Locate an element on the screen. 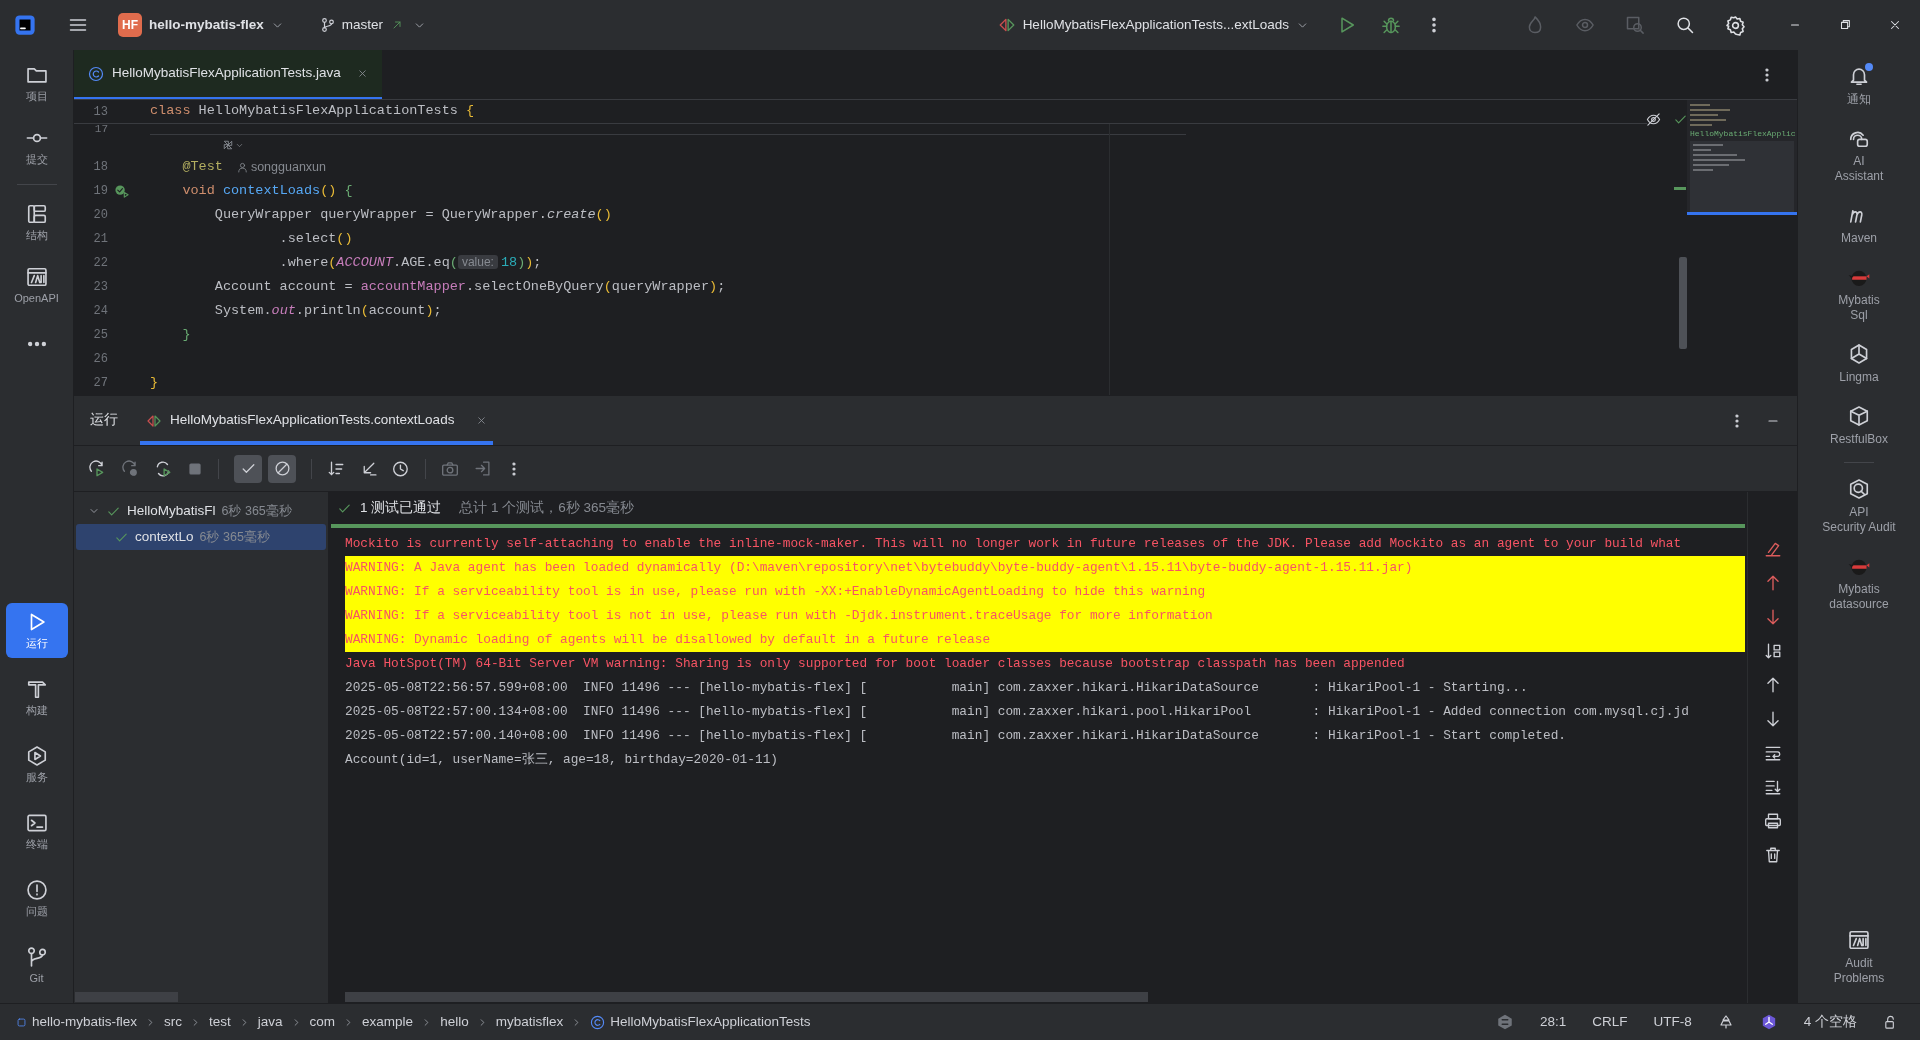 The height and width of the screenshot is (1040, 1920). breadcrumb: hello-mybatis-flex is located at coordinates (77, 1022).